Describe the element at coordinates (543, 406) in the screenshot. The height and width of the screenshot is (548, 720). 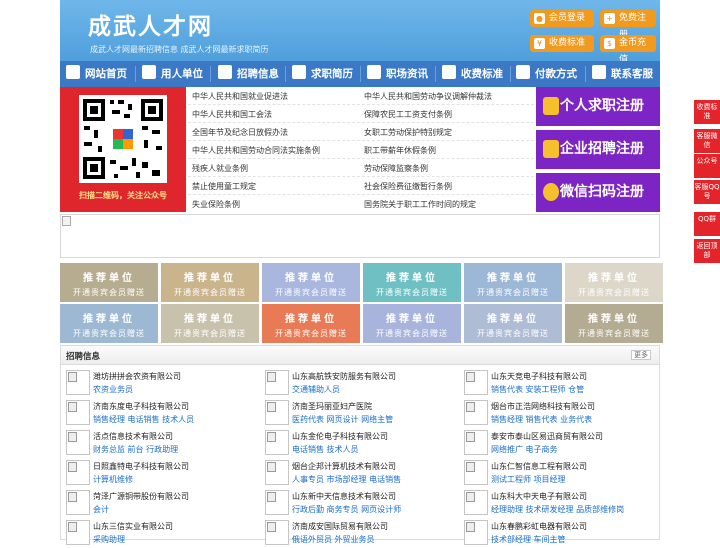
I see `company-name-link: 烟台市正浩网络科技有限公司` at that location.